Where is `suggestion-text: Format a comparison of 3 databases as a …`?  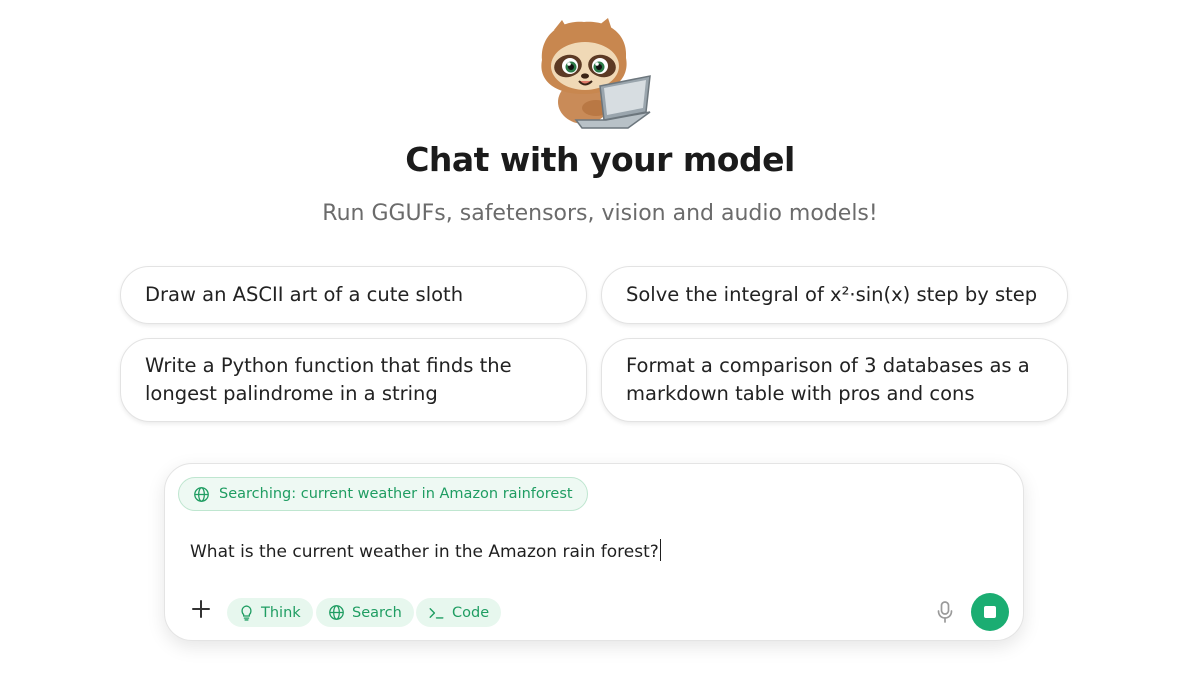 suggestion-text: Format a comparison of 3 databases as a … is located at coordinates (828, 379).